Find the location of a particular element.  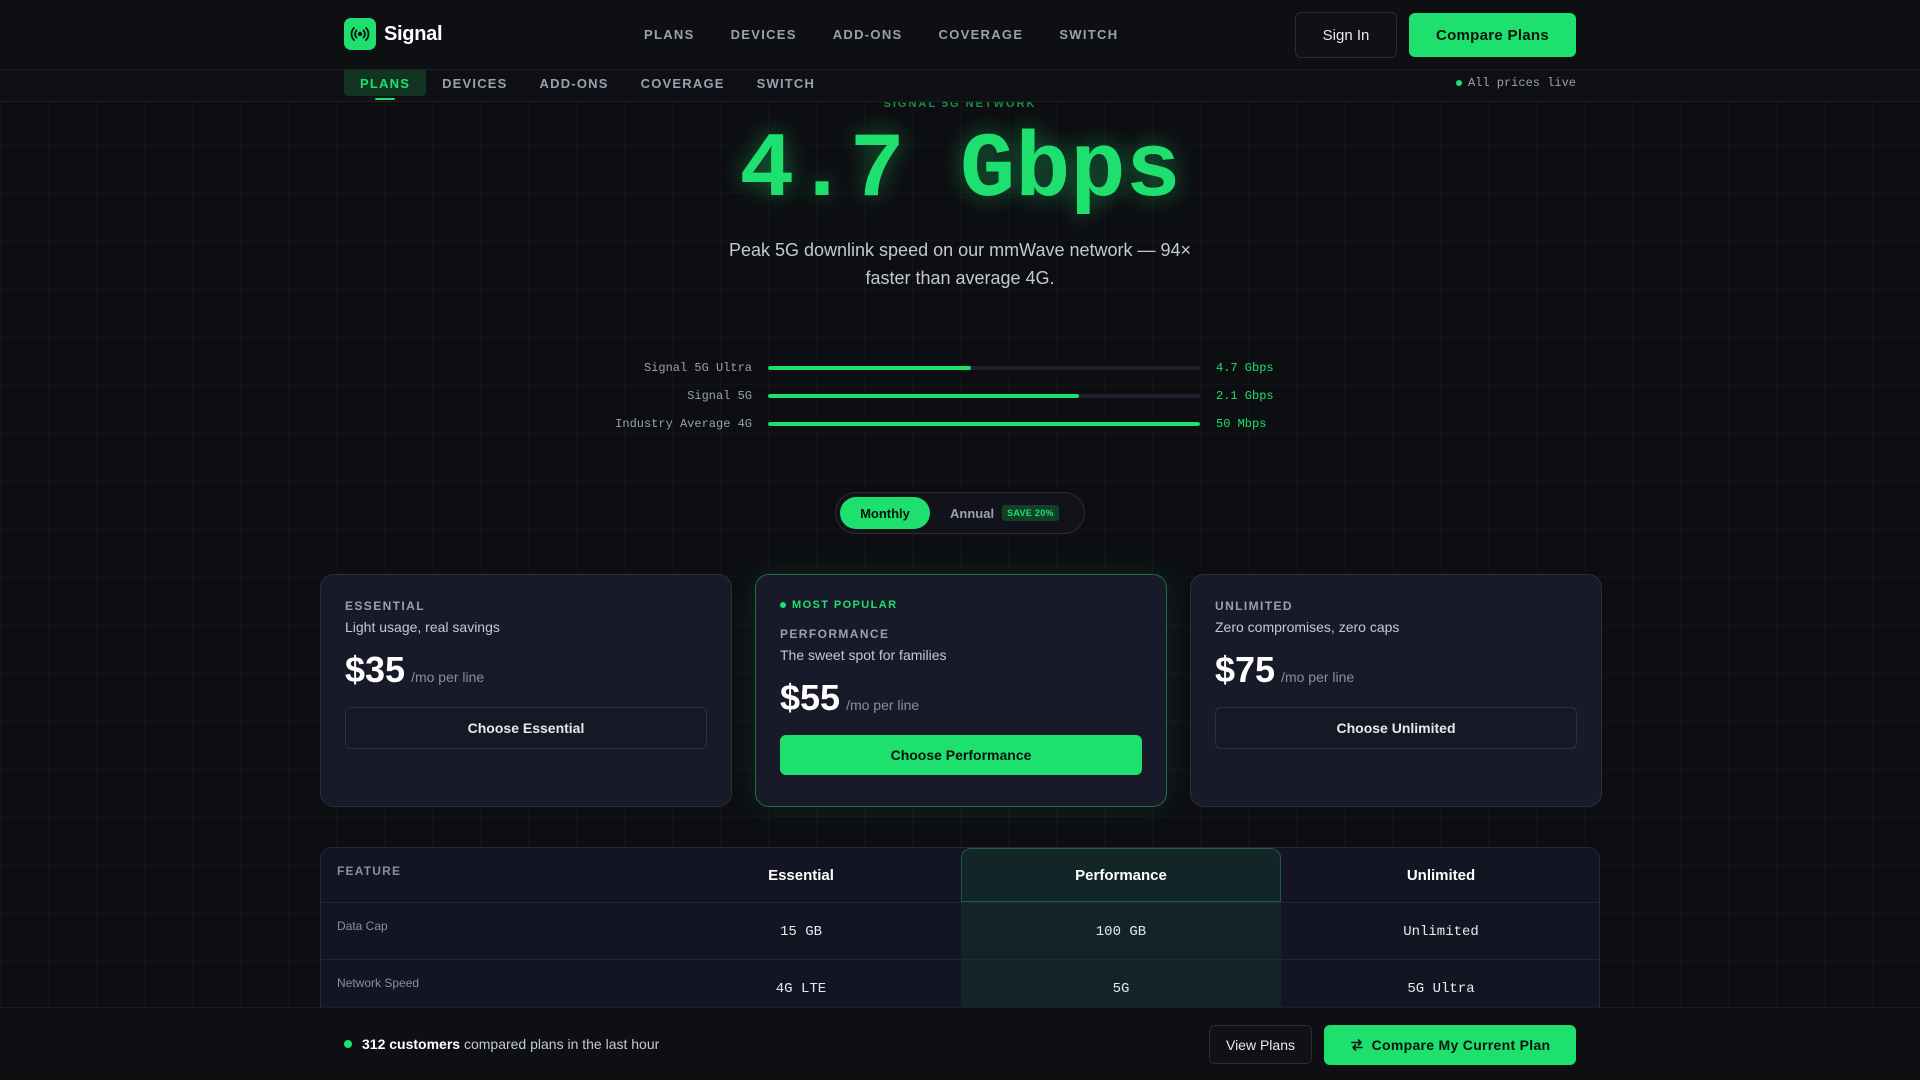

most-popular-label: MOST POPULAR is located at coordinates (845, 605).